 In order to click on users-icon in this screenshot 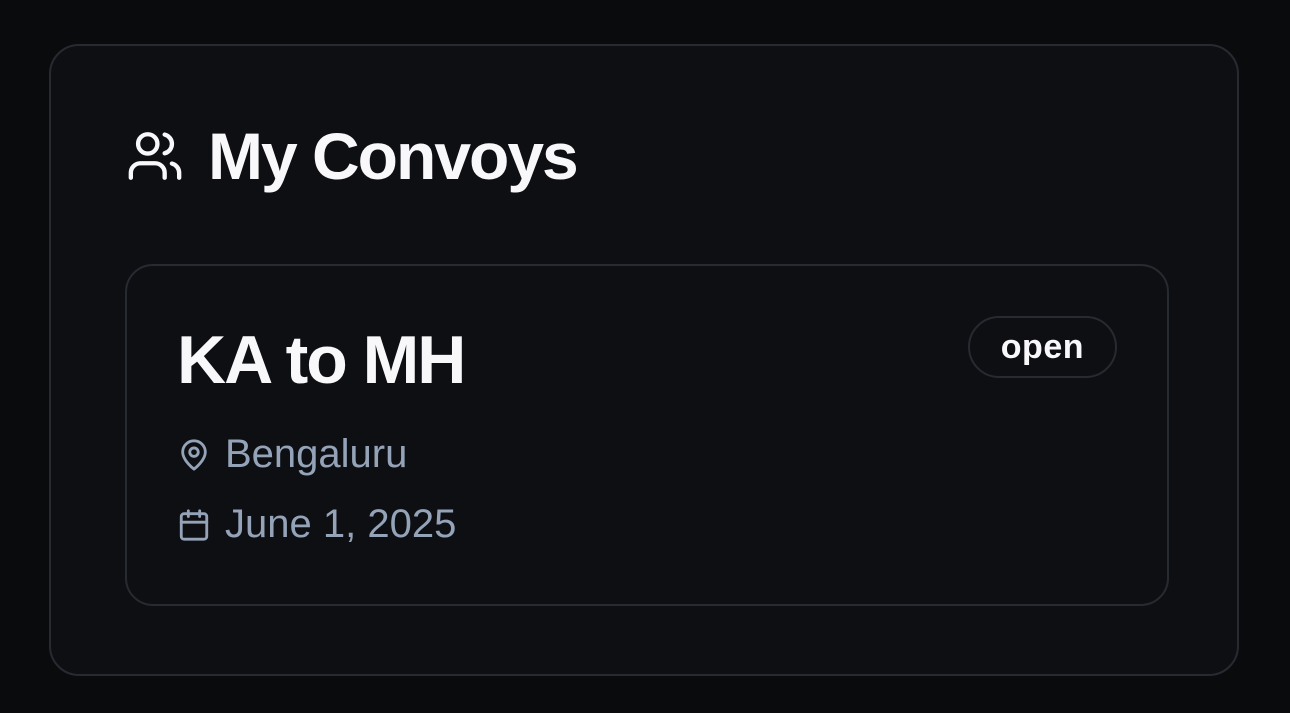, I will do `click(155, 156)`.